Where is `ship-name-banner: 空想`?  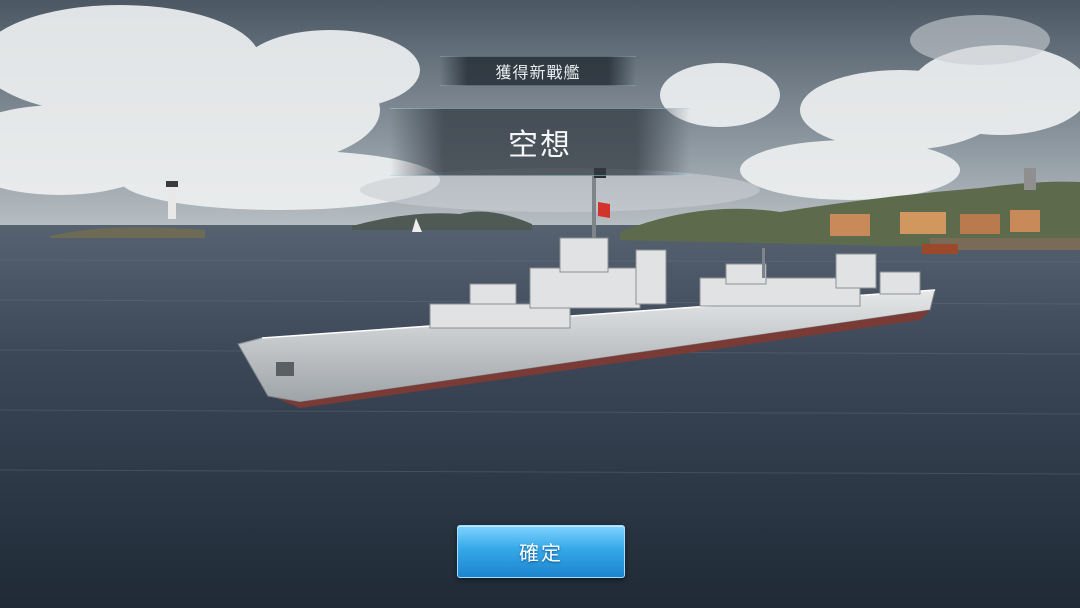
ship-name-banner: 空想 is located at coordinates (540, 142).